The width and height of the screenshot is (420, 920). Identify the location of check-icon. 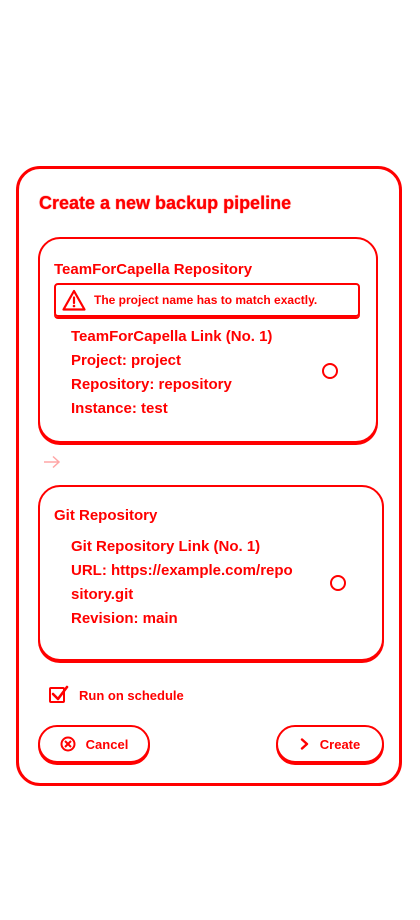
(60, 693).